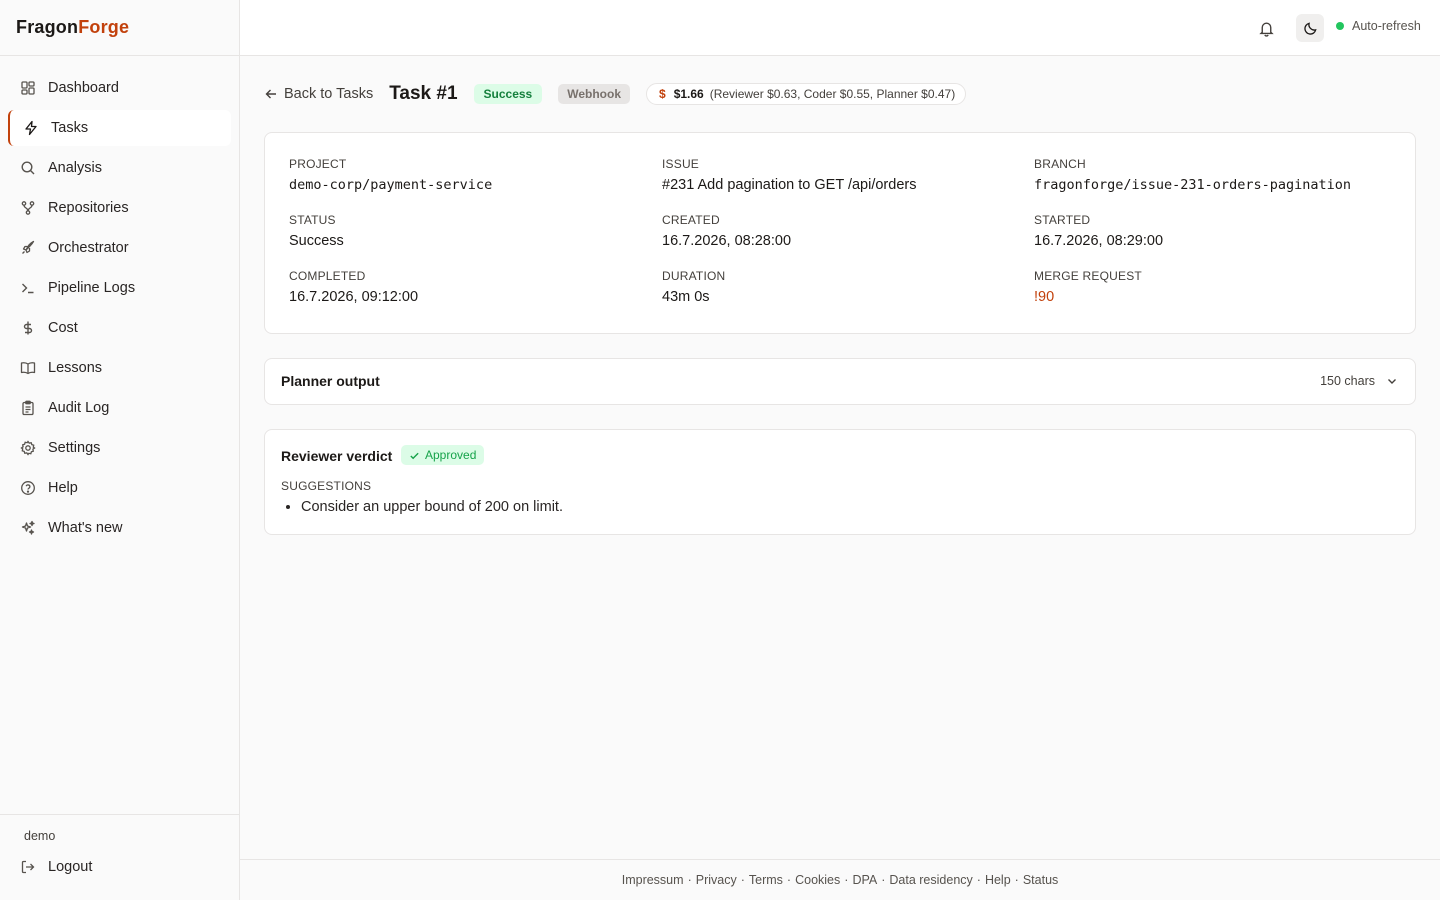 Image resolution: width=1440 pixels, height=900 pixels. Describe the element at coordinates (119, 208) in the screenshot. I see `sidebar-item-repositories: Repositories` at that location.